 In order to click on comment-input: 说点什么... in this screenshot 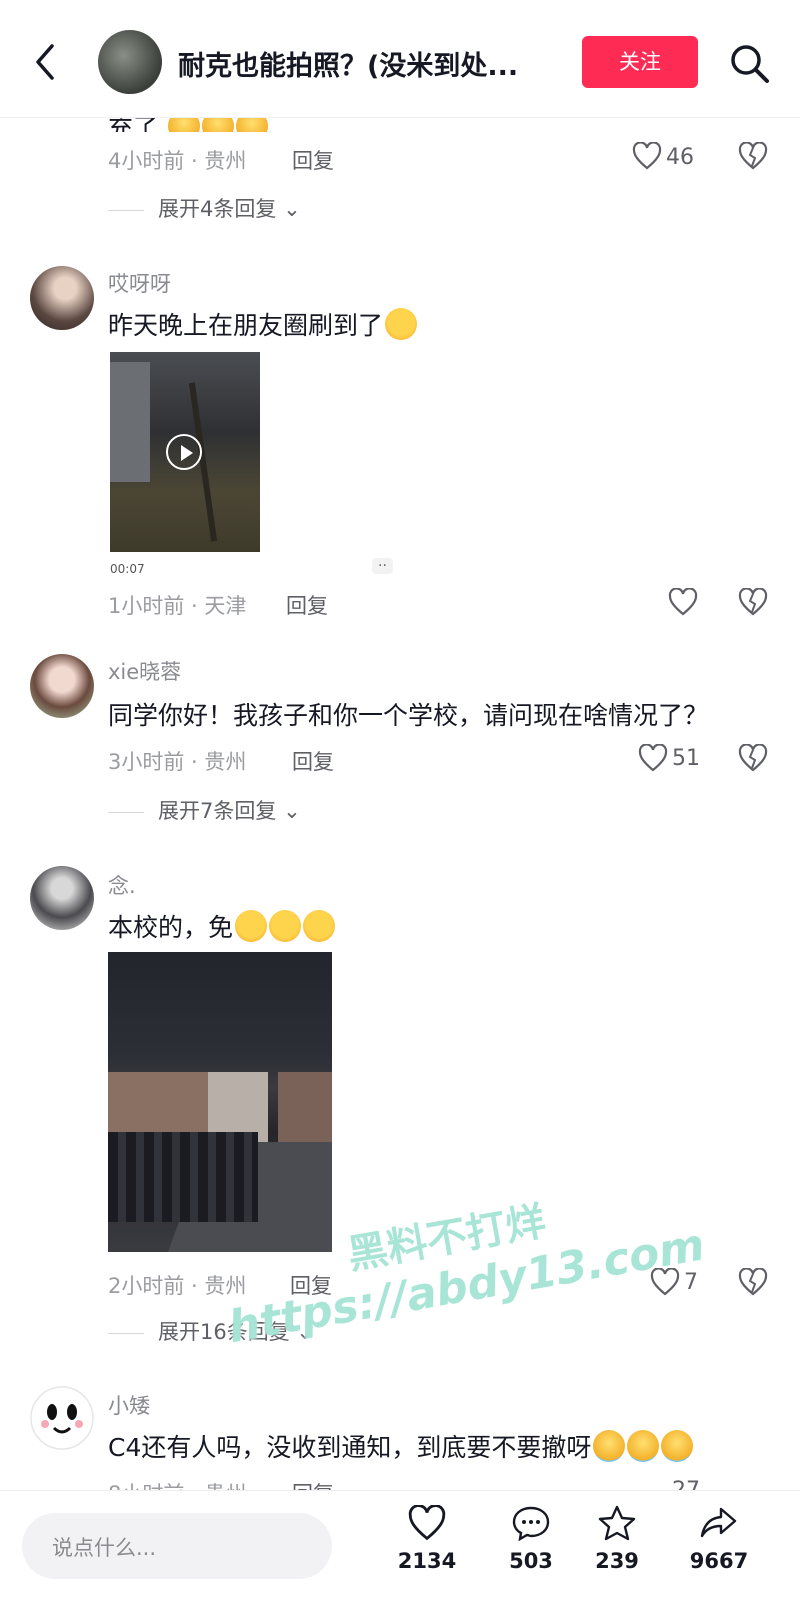, I will do `click(177, 1546)`.